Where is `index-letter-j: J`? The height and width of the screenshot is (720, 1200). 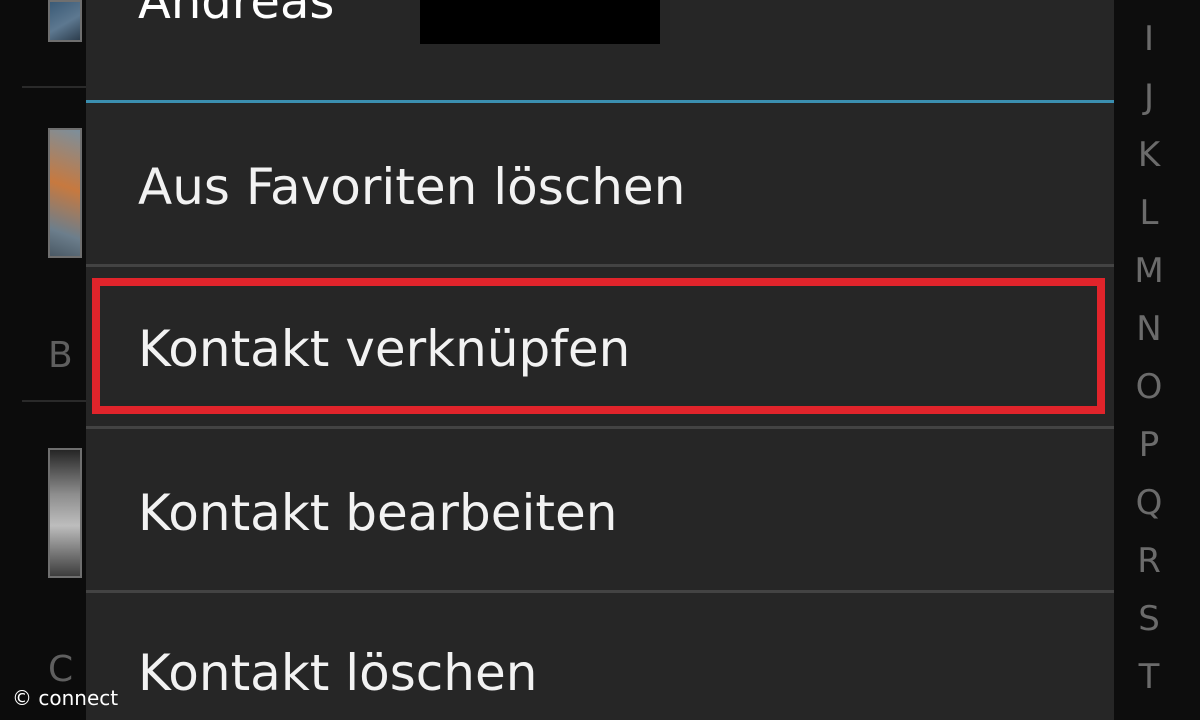
index-letter-j: J is located at coordinates (1149, 97).